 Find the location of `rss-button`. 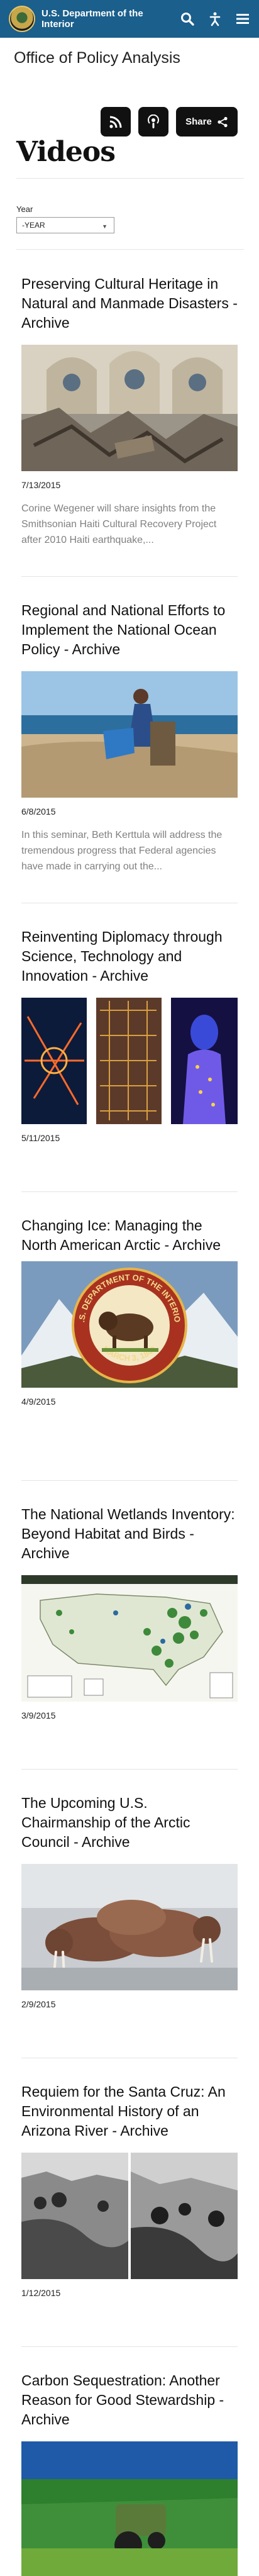

rss-button is located at coordinates (116, 122).